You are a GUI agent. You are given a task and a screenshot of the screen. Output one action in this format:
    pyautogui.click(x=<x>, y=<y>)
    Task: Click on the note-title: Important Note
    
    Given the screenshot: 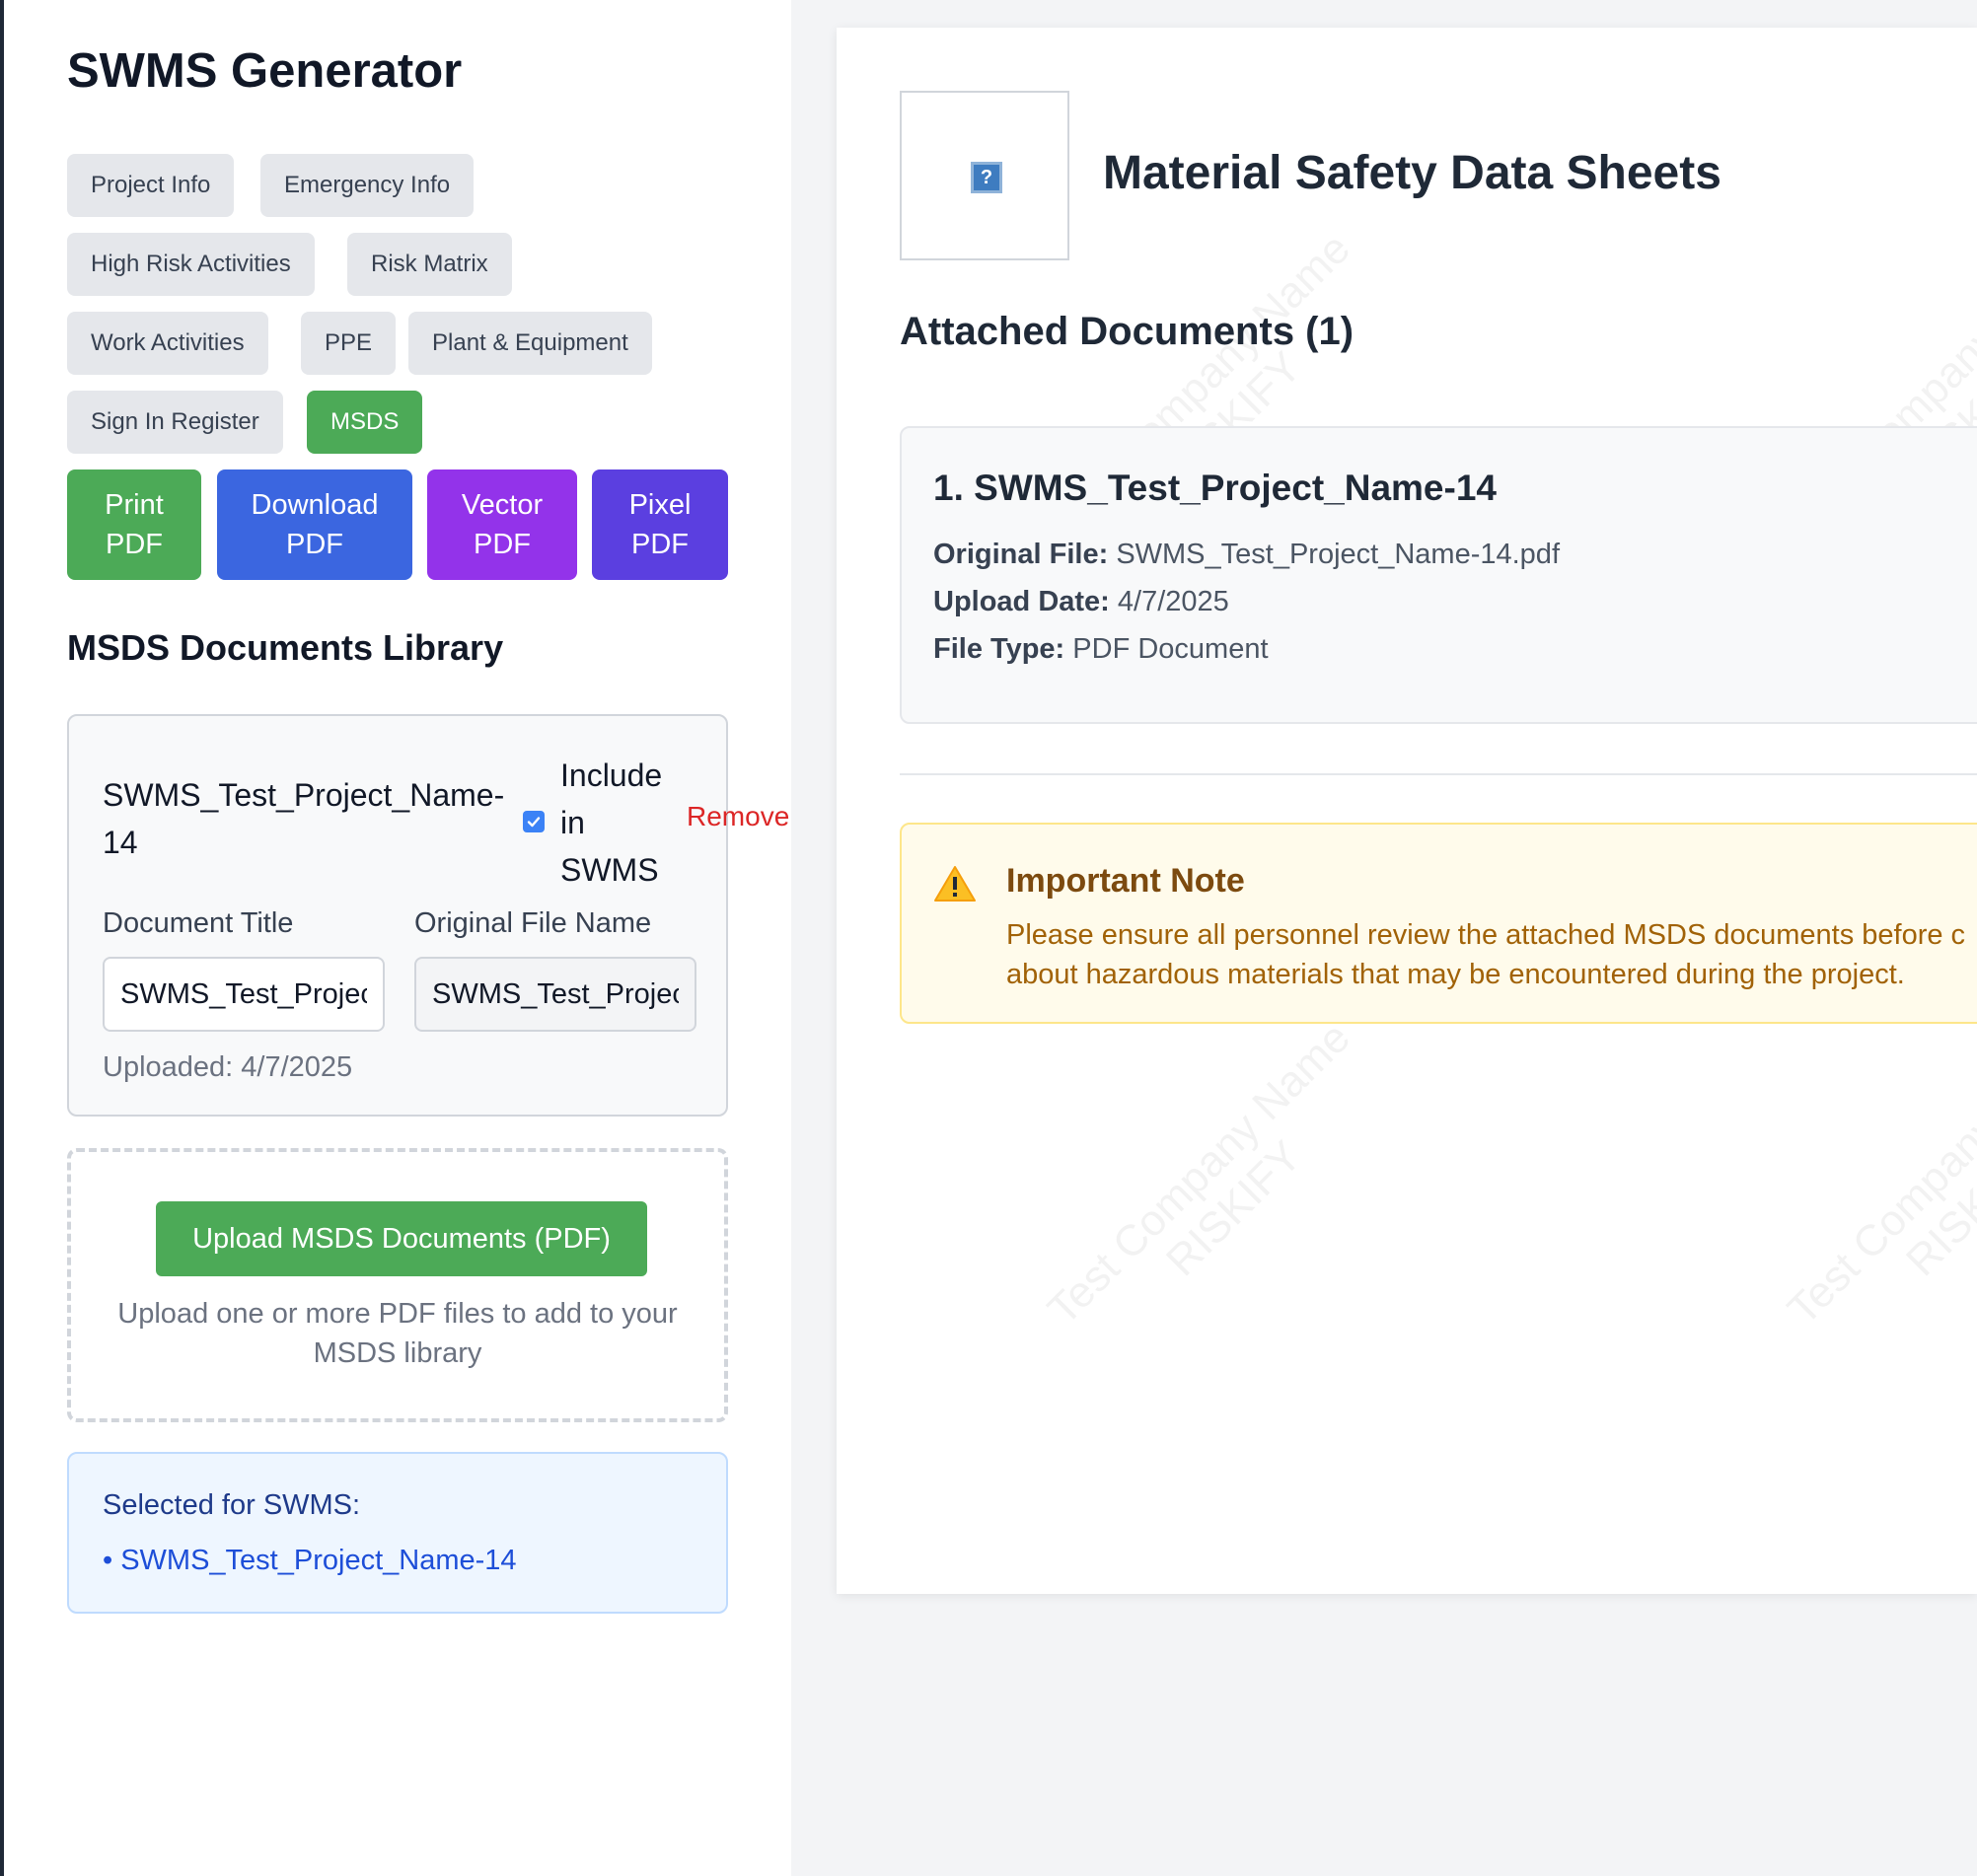 What is the action you would take?
    pyautogui.click(x=1125, y=881)
    